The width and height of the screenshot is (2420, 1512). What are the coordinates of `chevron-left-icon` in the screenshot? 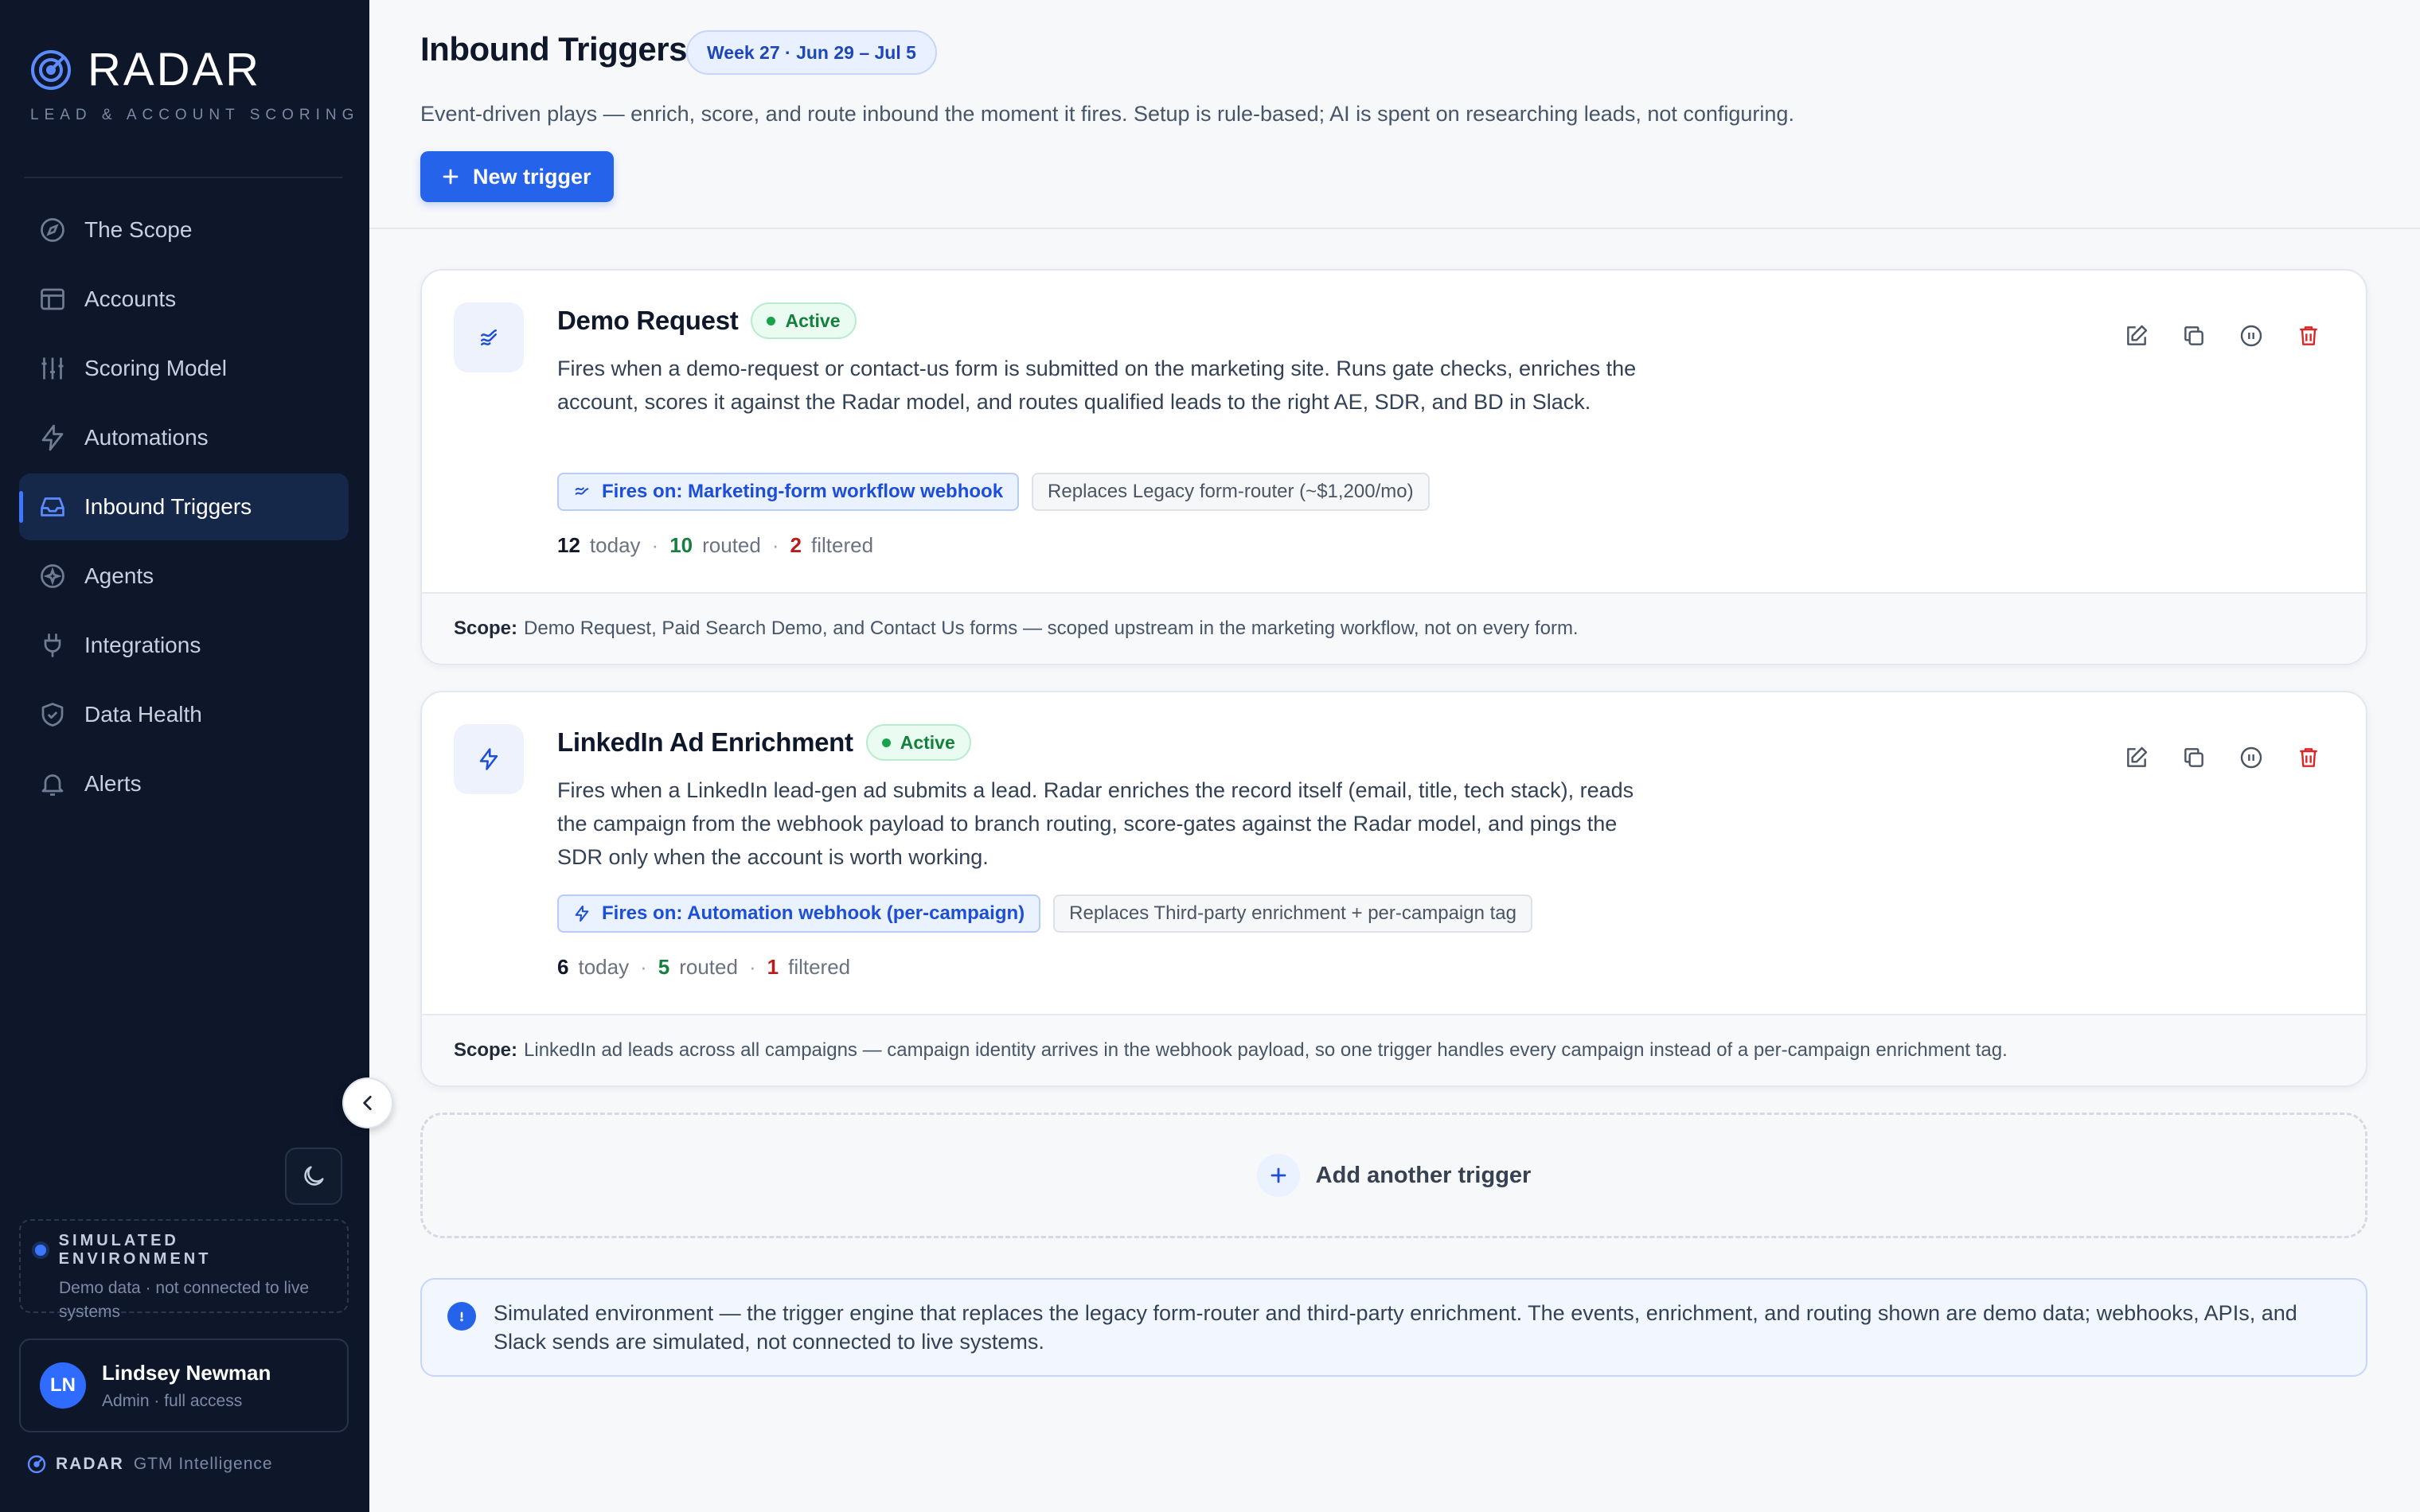 It's located at (367, 1103).